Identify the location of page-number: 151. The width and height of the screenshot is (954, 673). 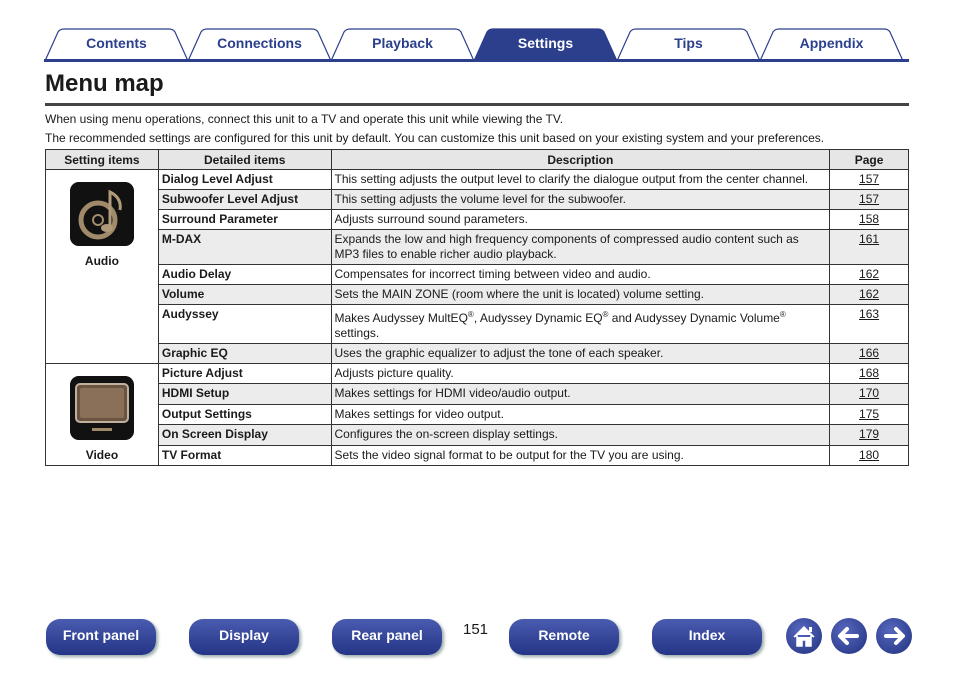
(476, 629).